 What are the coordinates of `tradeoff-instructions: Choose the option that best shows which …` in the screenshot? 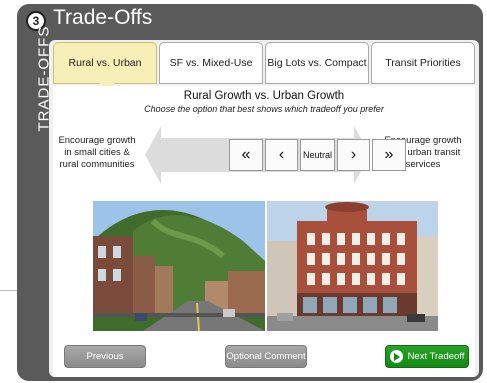 It's located at (264, 109).